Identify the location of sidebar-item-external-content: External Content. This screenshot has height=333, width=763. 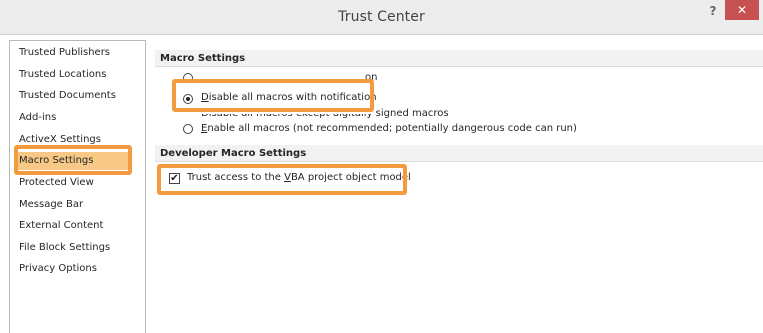
(61, 226).